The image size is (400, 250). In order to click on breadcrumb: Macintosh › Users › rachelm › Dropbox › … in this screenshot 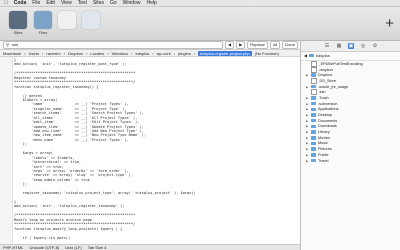, I will do `click(150, 53)`.